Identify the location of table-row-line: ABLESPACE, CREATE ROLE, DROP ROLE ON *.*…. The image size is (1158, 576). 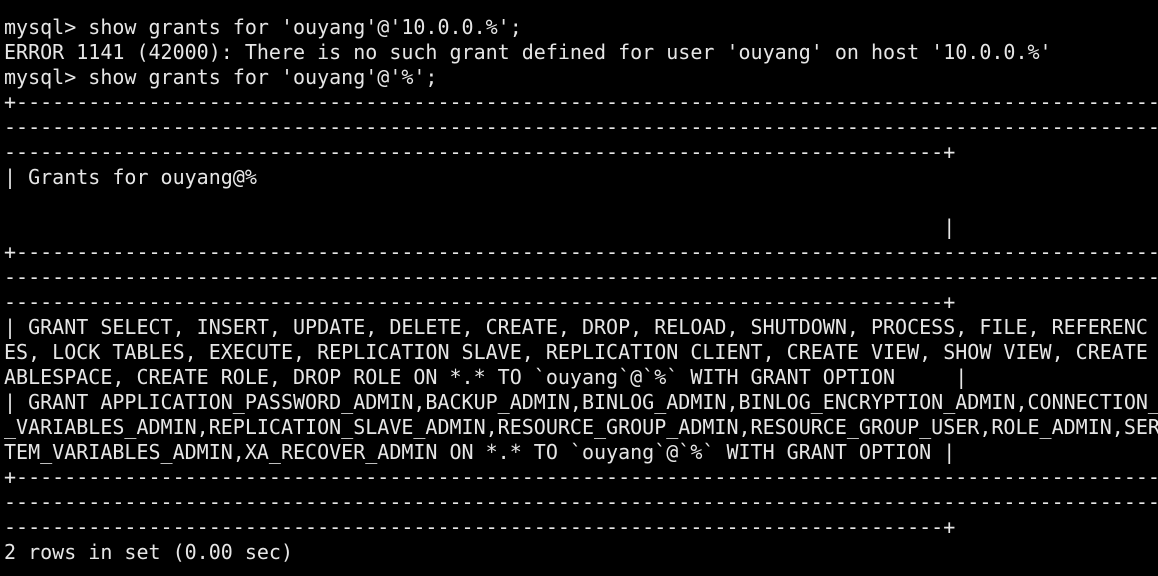
(486, 377).